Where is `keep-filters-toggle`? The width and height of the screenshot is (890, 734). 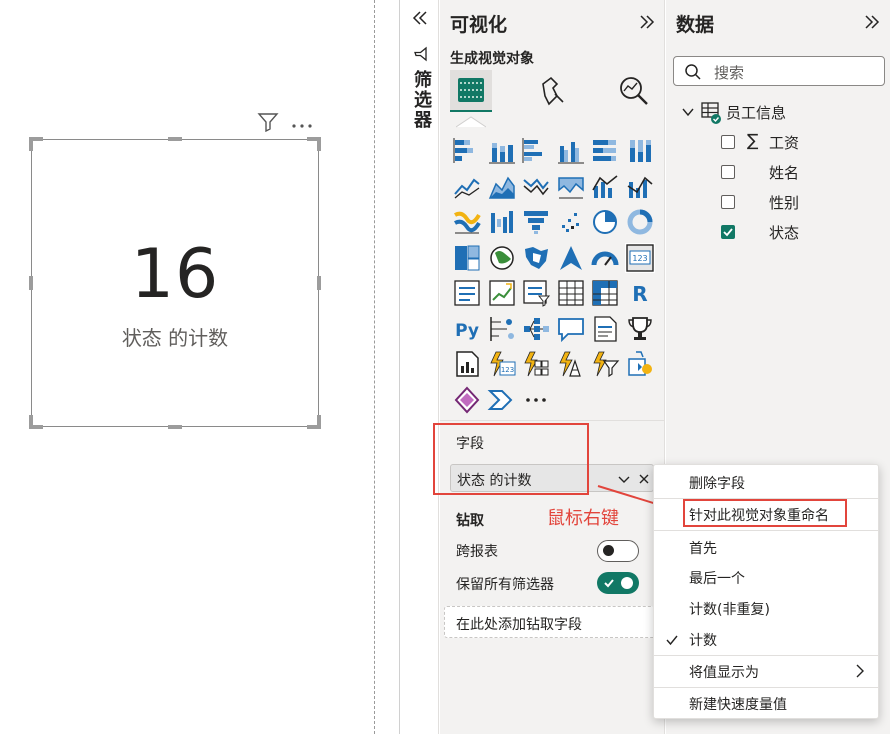 keep-filters-toggle is located at coordinates (618, 583).